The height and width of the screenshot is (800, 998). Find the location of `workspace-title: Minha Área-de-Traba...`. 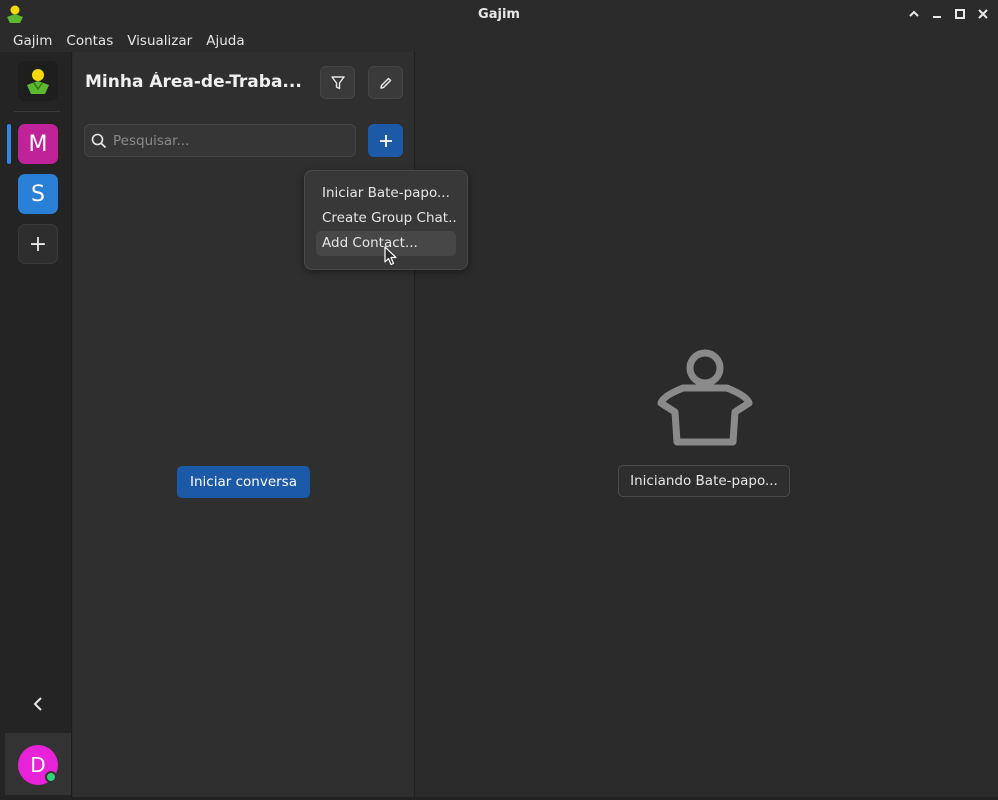

workspace-title: Minha Área-de-Traba... is located at coordinates (193, 82).